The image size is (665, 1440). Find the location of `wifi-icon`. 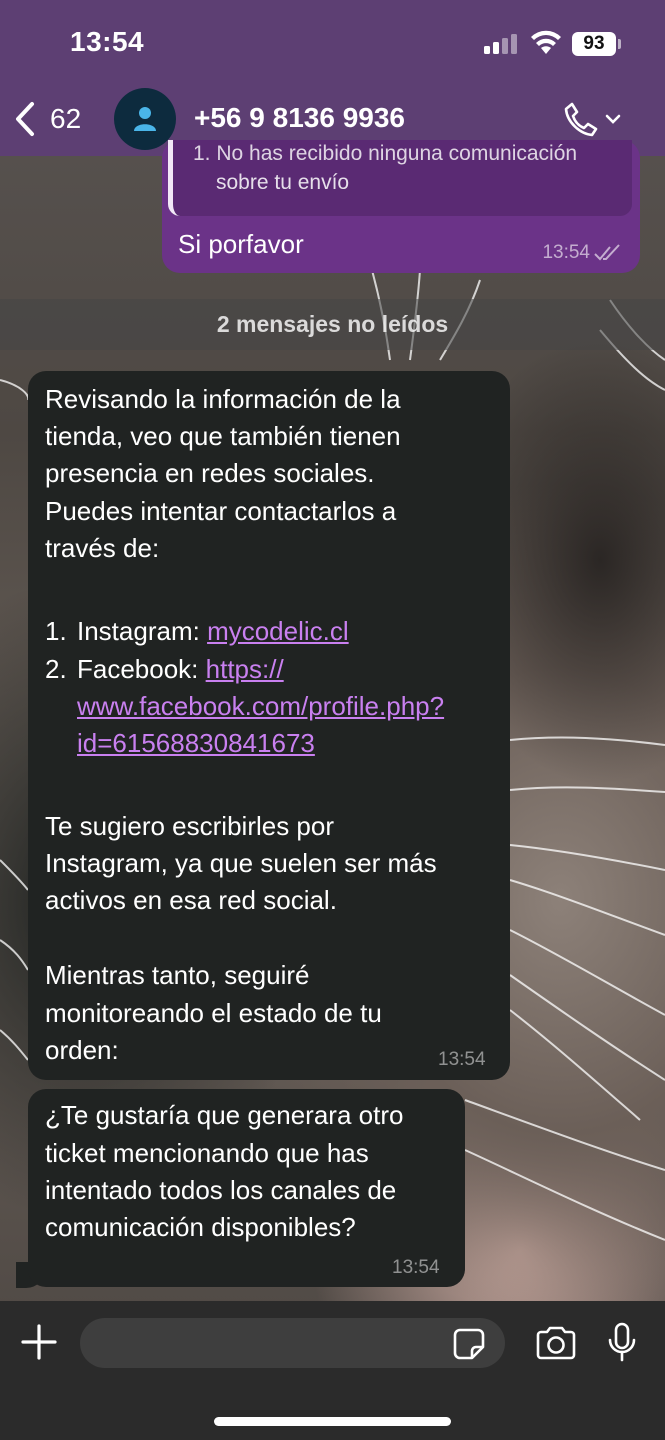

wifi-icon is located at coordinates (546, 42).